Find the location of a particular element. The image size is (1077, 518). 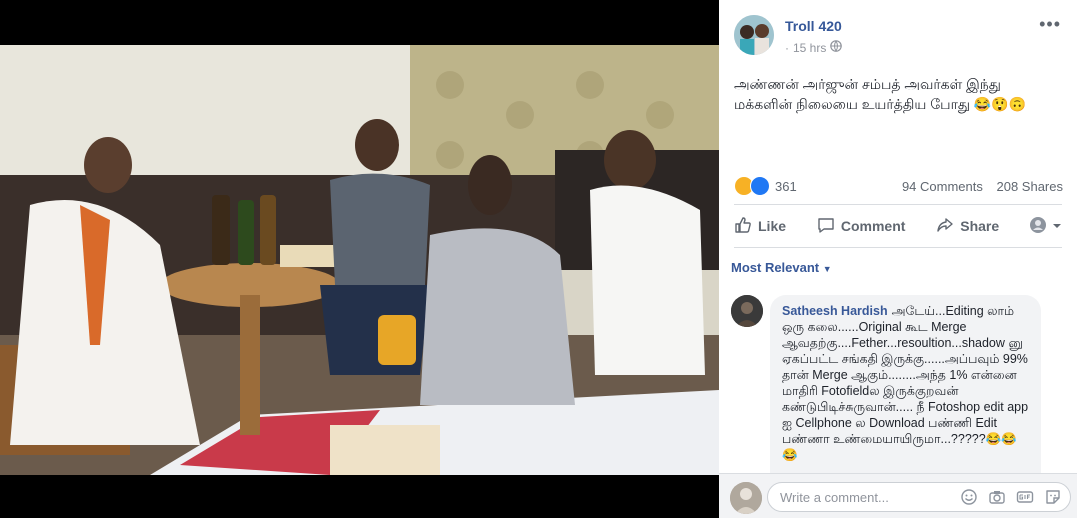

like-button: Like is located at coordinates (760, 226).